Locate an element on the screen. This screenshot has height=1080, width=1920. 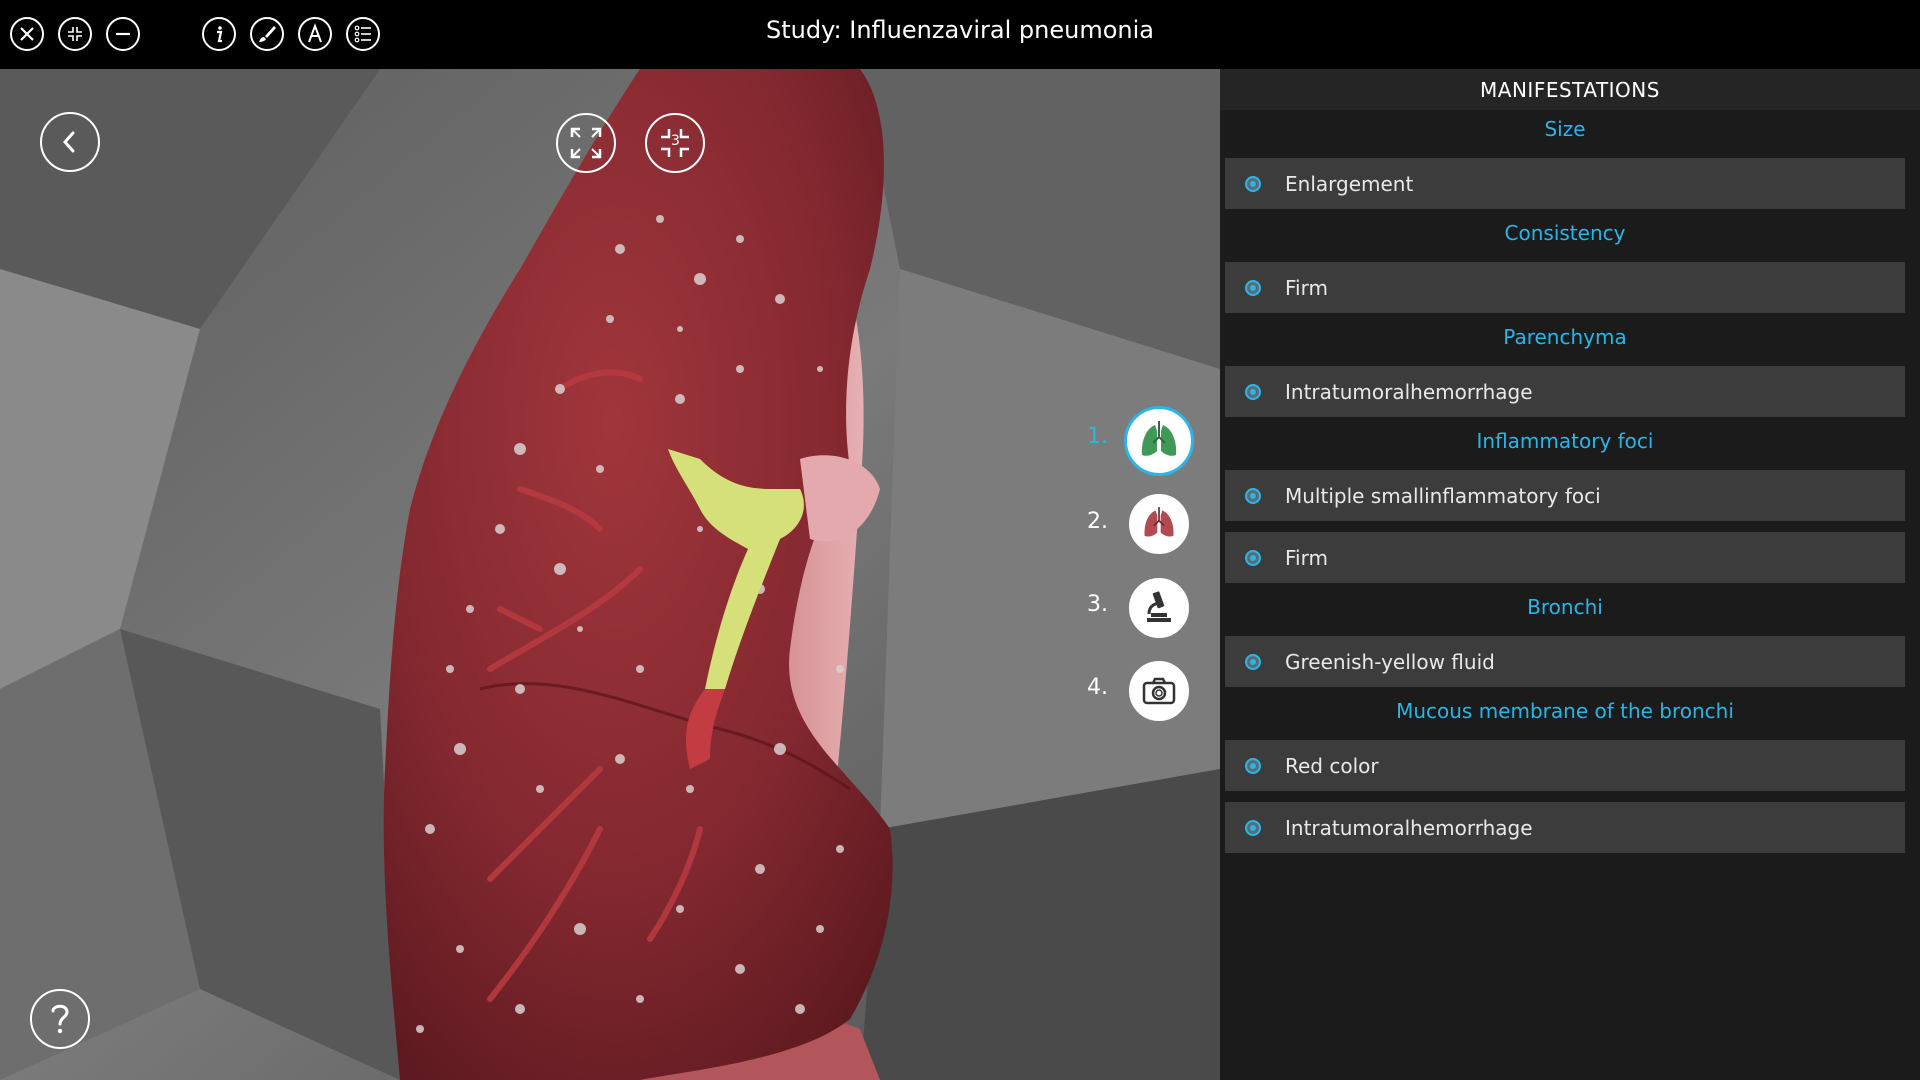
panel-header: MANIFESTATIONS is located at coordinates (1570, 89).